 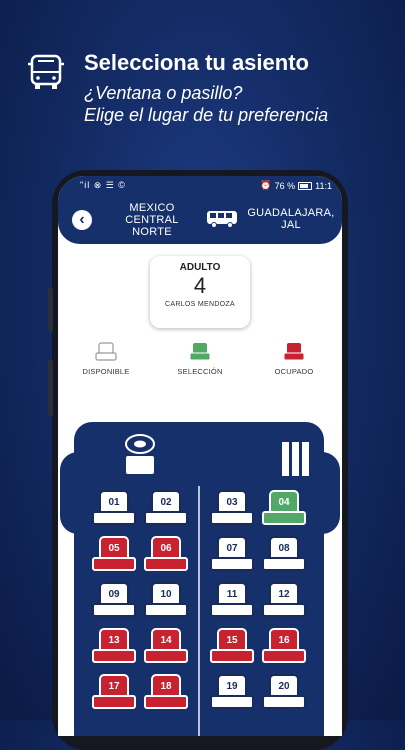 What do you see at coordinates (106, 371) in the screenshot?
I see `legend-available-label: DISPONIBLE` at bounding box center [106, 371].